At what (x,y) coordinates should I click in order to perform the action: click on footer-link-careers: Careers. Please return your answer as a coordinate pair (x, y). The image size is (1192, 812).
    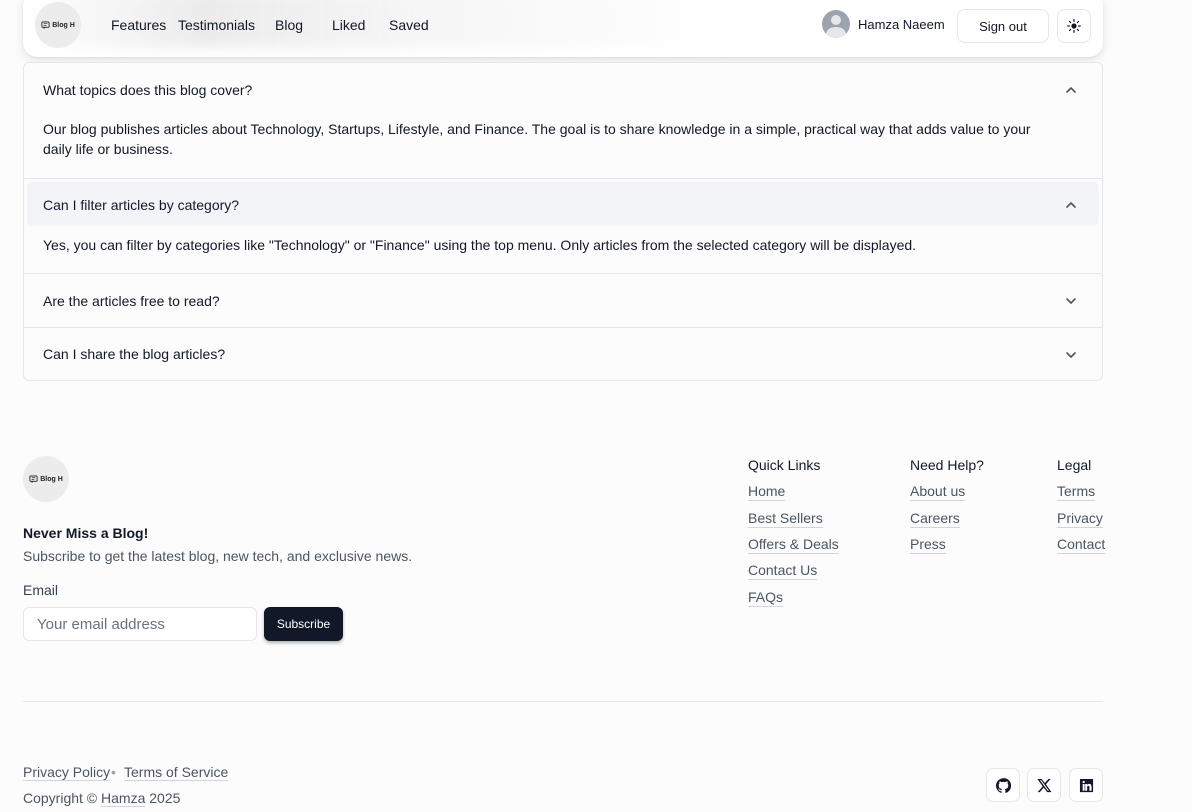
    Looking at the image, I should click on (935, 519).